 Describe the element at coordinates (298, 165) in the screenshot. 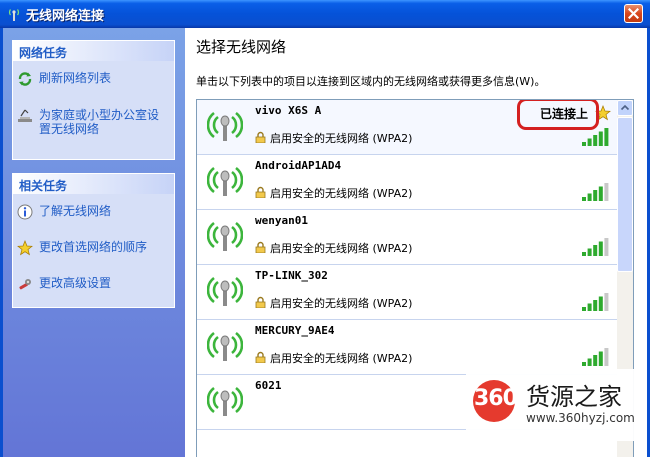

I see `network-ssid: AndroidAP1AD4` at that location.